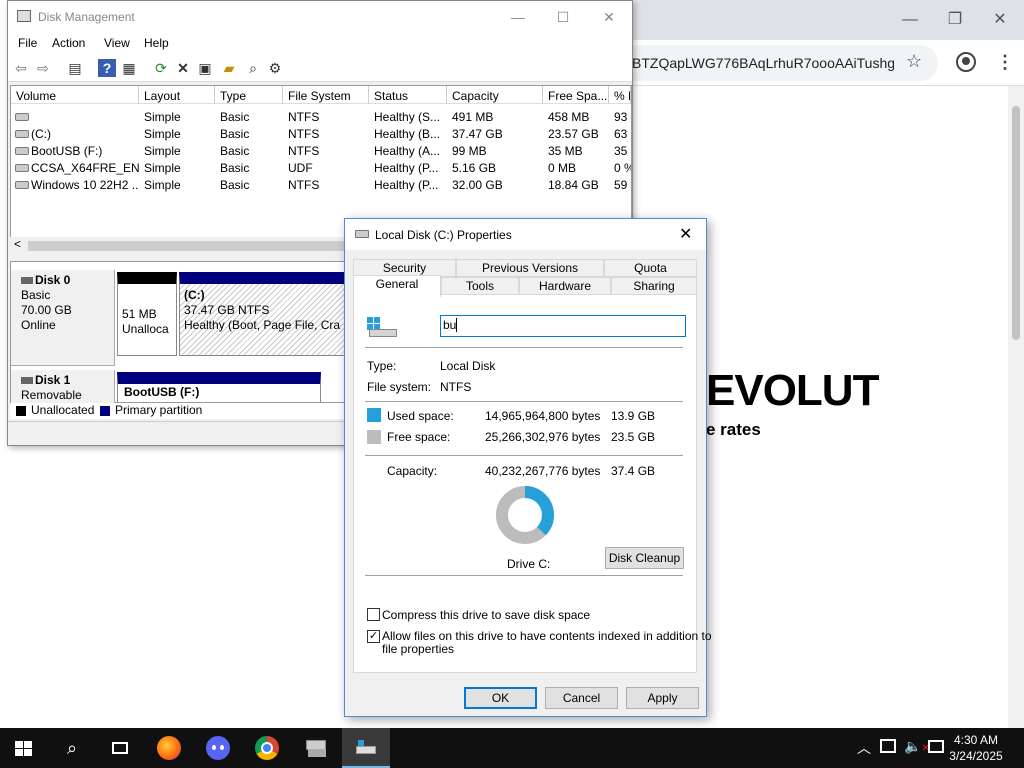 This screenshot has width=1024, height=768. Describe the element at coordinates (486, 615) in the screenshot. I see `compress-label: Compress this drive to save disk space` at that location.